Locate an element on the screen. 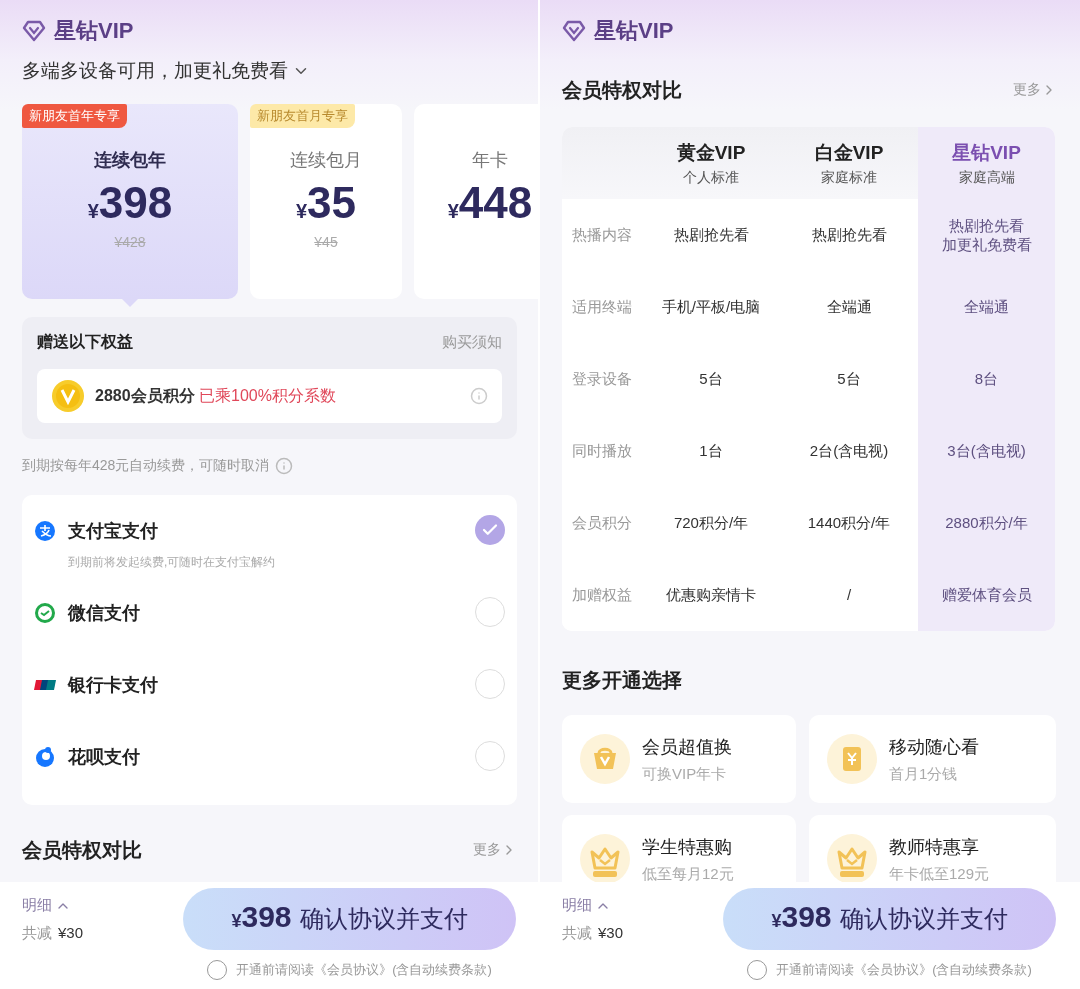  cell-text: 1440积分/年 is located at coordinates (849, 523).